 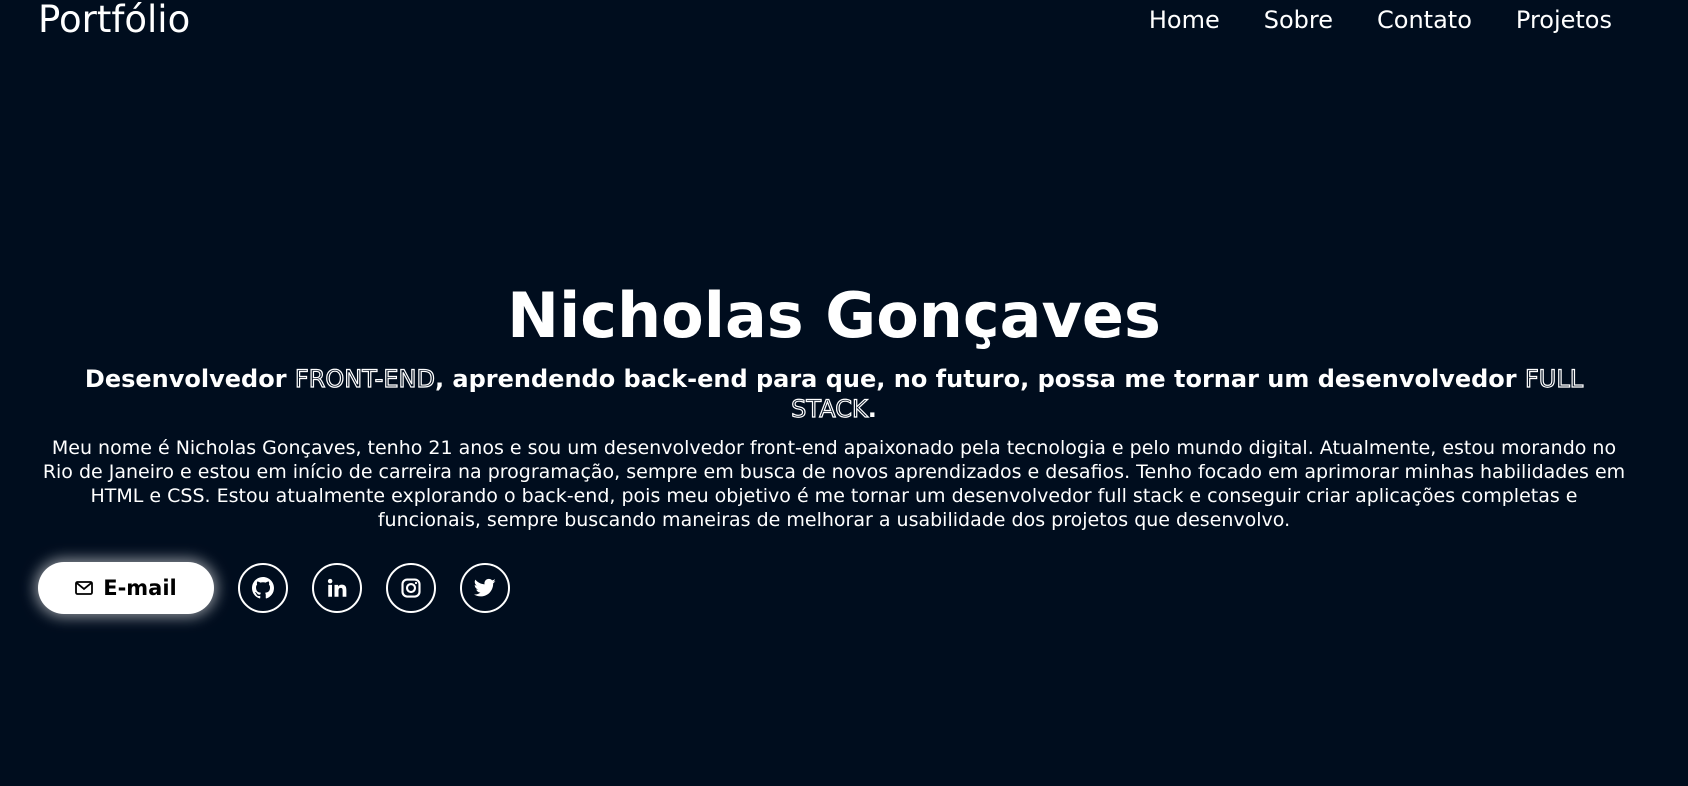 I want to click on subtitle-text-1: Desenvolvedor, so click(x=189, y=379).